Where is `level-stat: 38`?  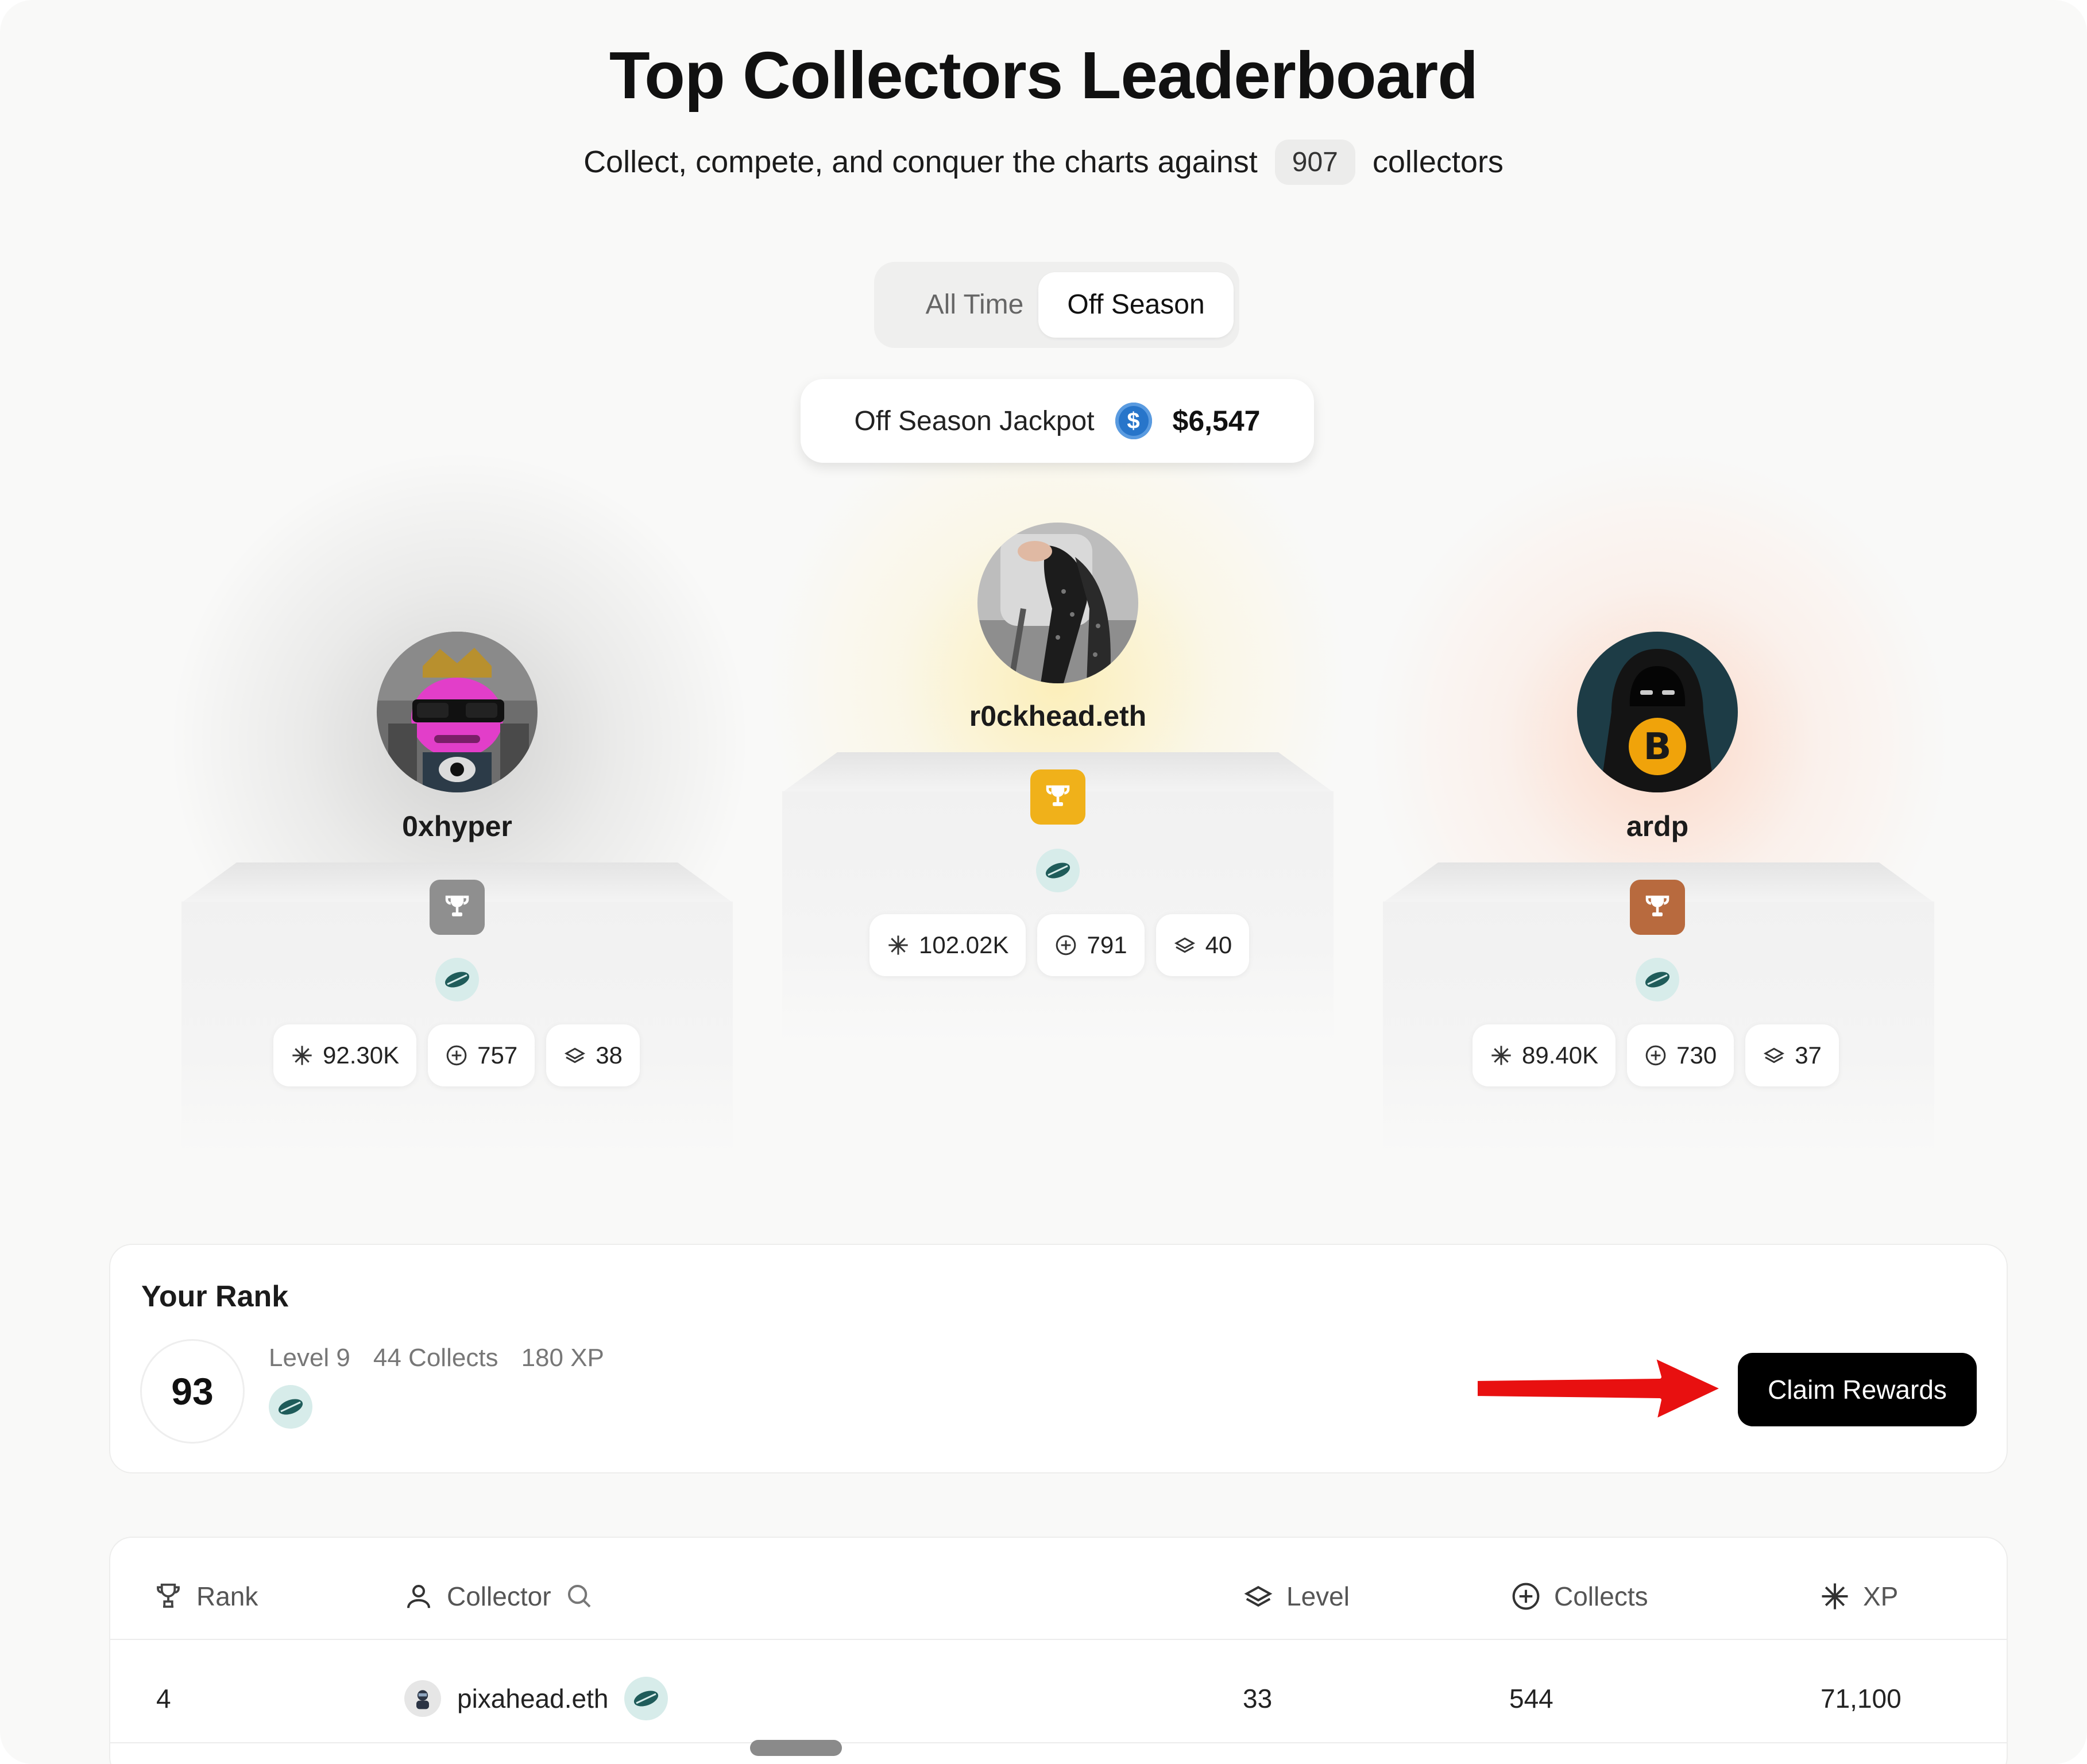 level-stat: 38 is located at coordinates (593, 1055).